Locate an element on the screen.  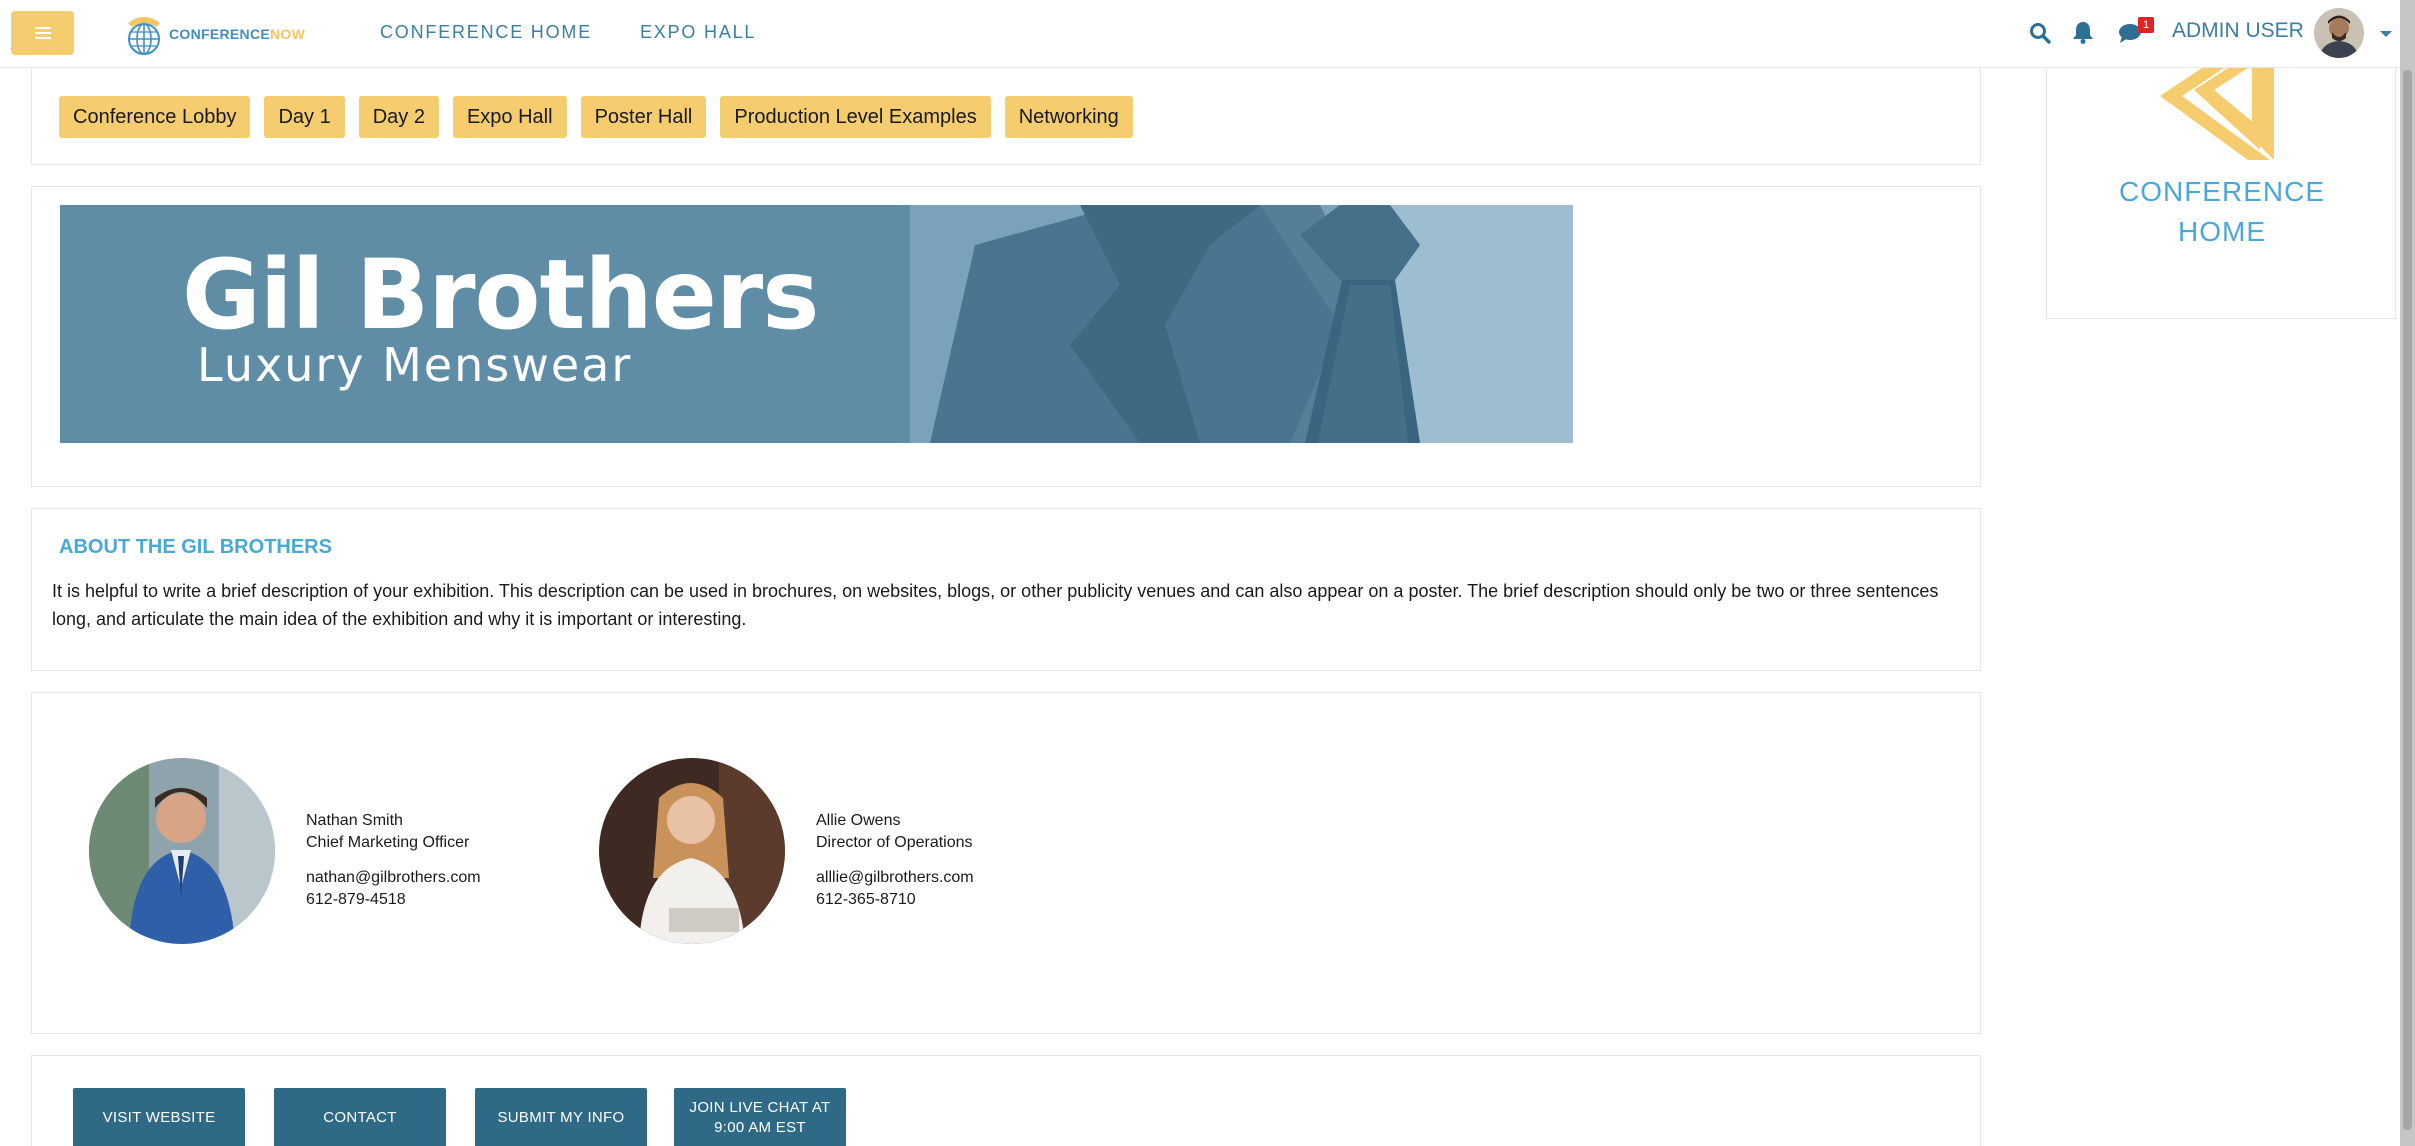
logo-wordmark: CONFERENCENOW is located at coordinates (237, 34).